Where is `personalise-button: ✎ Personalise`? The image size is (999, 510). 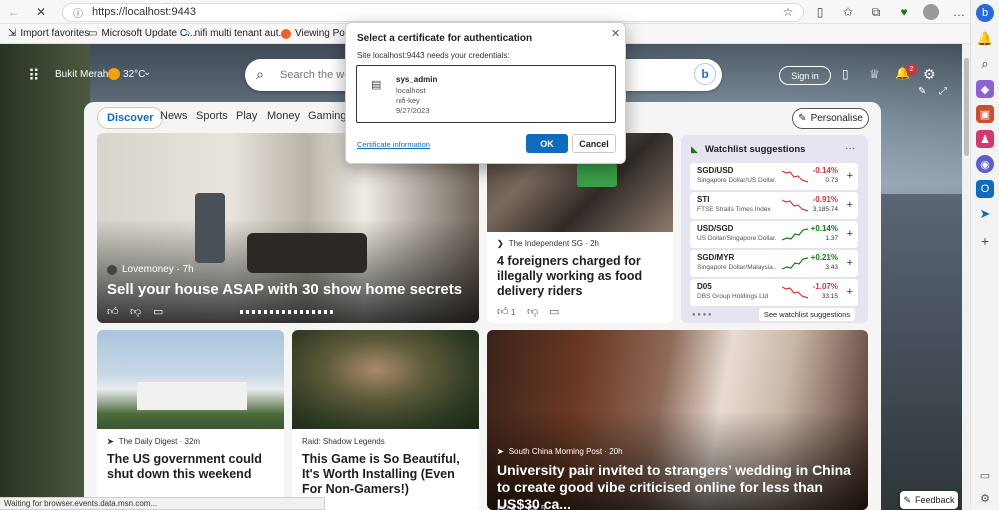
personalise-button: ✎ Personalise is located at coordinates (830, 118).